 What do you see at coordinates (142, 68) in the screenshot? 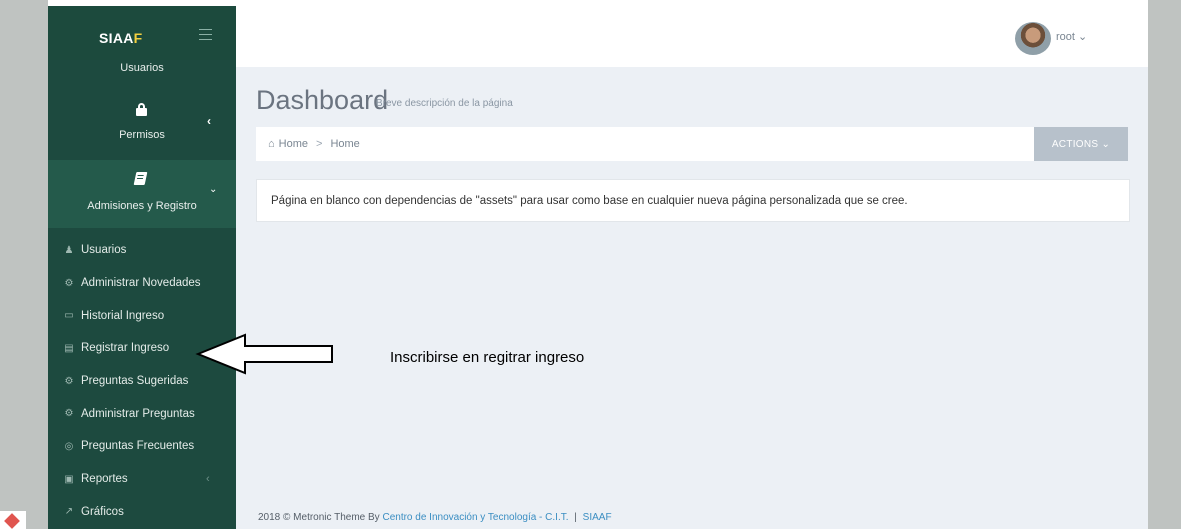
I see `sidebar-item-usuarios: Usuarios` at bounding box center [142, 68].